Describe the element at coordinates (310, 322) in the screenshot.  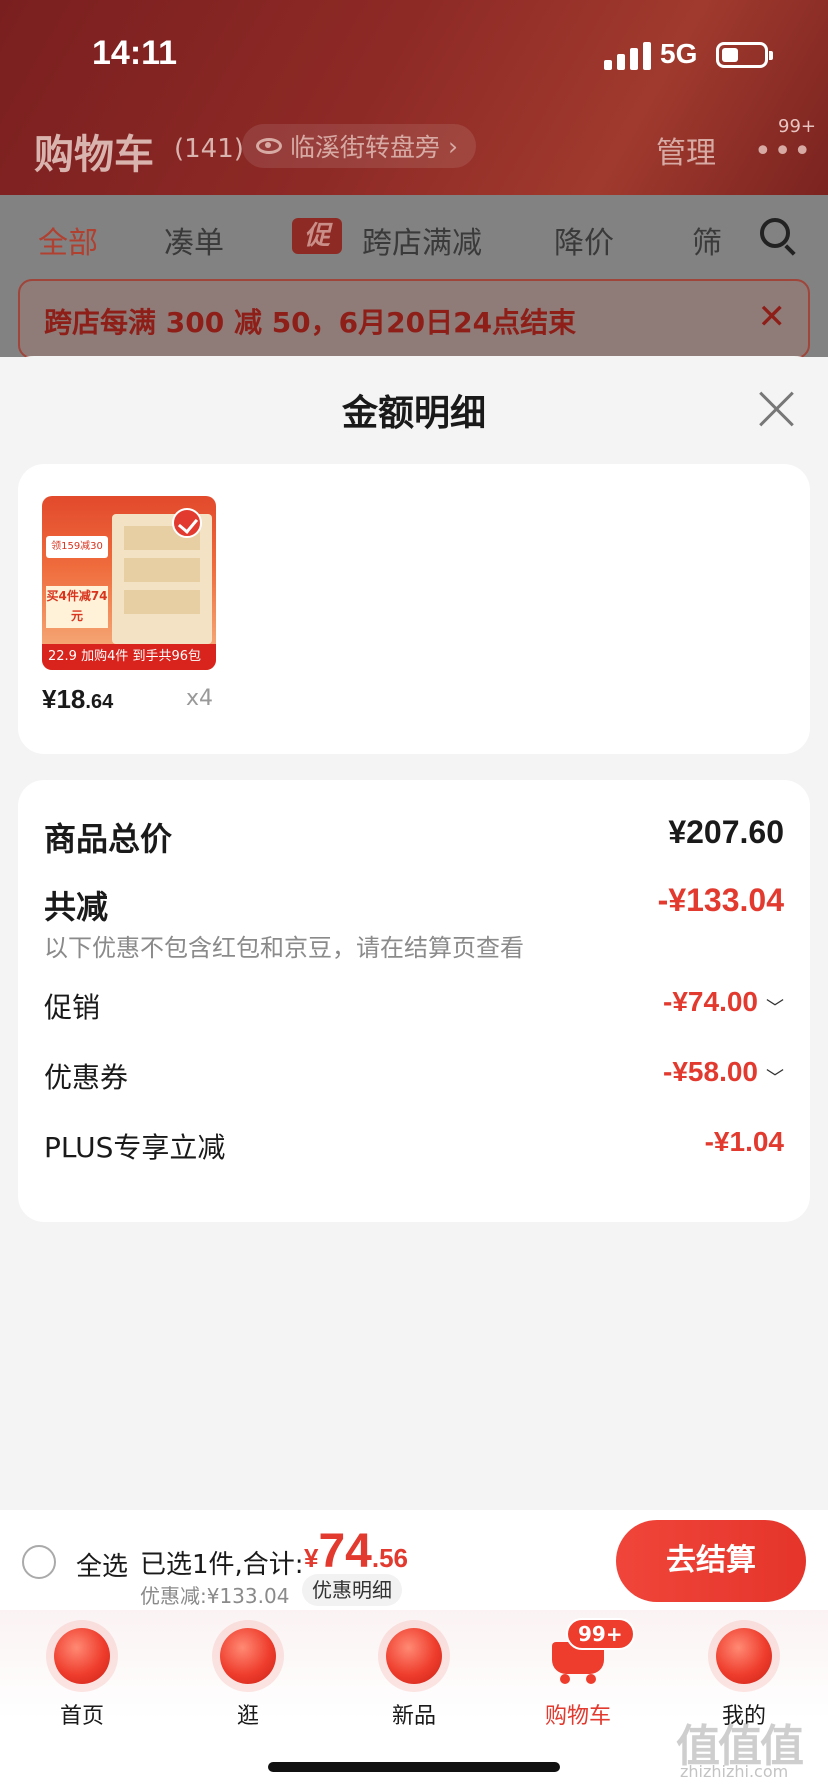
I see `notice-text: 跨店每满 300 减 50，6月20日24点结束` at that location.